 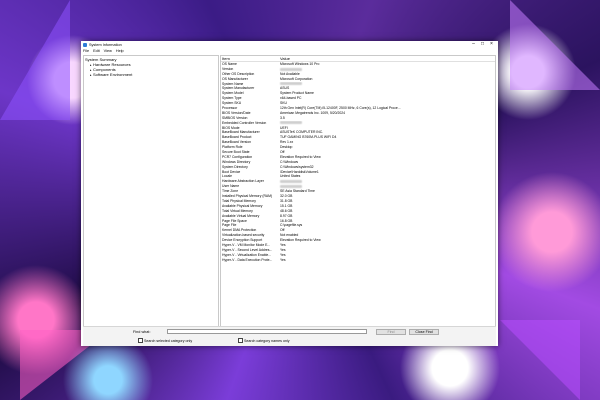 I want to click on column-header-value: Value, so click(x=387, y=58).